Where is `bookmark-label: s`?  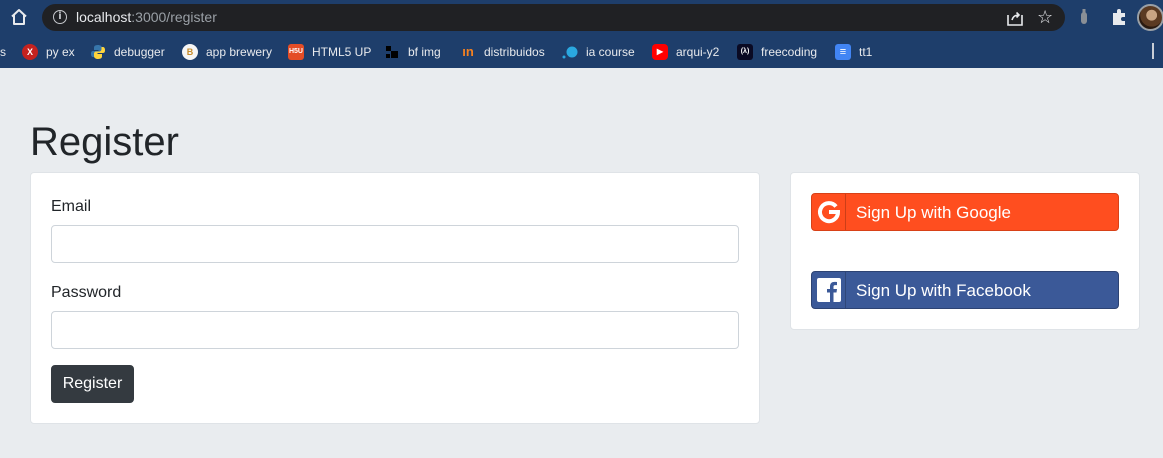
bookmark-label: s is located at coordinates (3, 51).